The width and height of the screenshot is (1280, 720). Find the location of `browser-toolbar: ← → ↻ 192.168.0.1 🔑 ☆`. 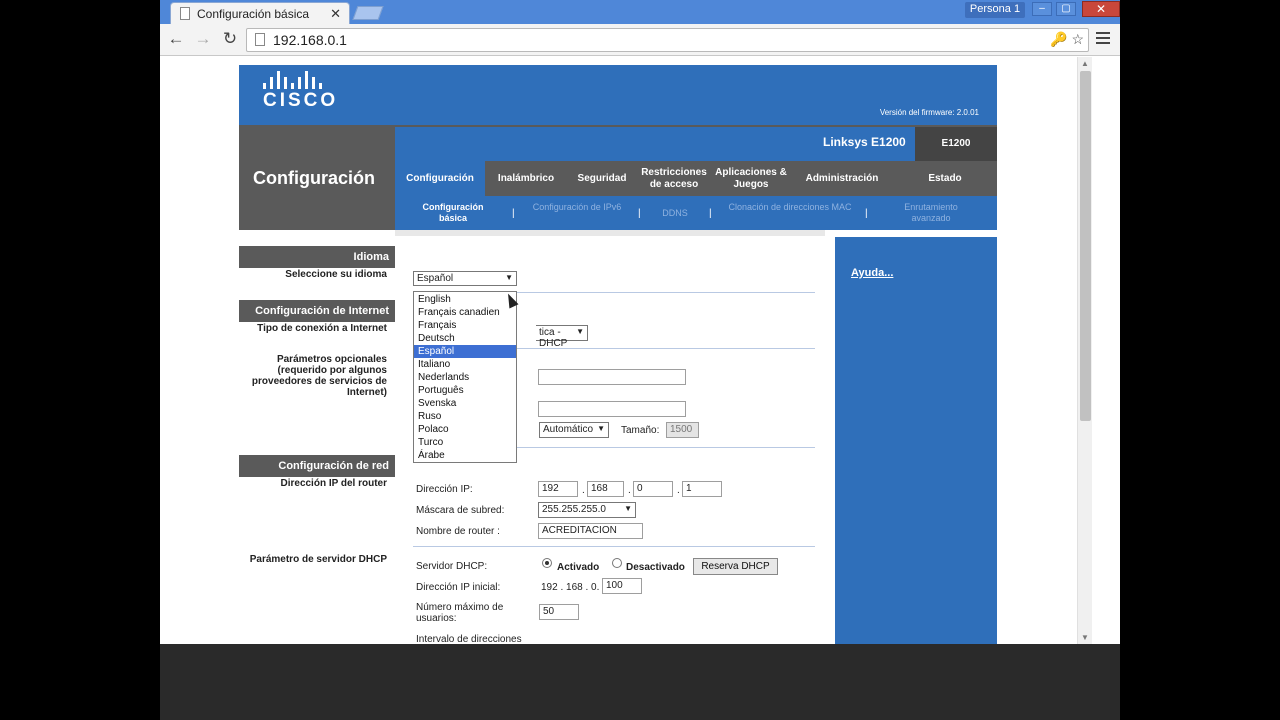

browser-toolbar: ← → ↻ 192.168.0.1 🔑 ☆ is located at coordinates (640, 40).